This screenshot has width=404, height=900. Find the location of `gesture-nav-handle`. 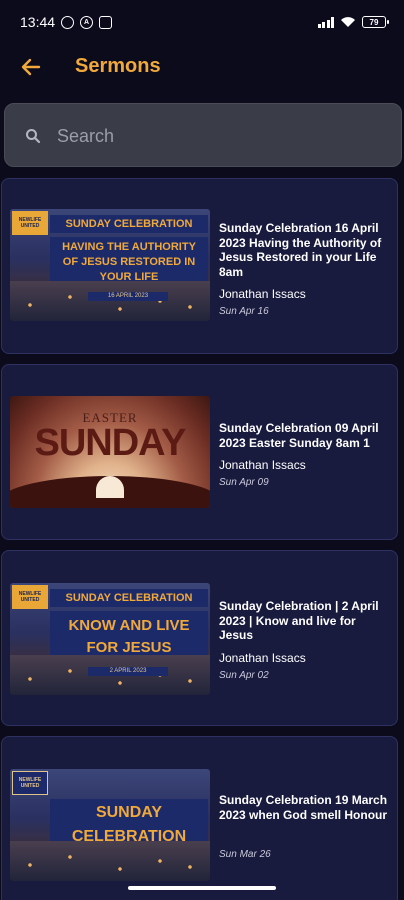

gesture-nav-handle is located at coordinates (202, 888).